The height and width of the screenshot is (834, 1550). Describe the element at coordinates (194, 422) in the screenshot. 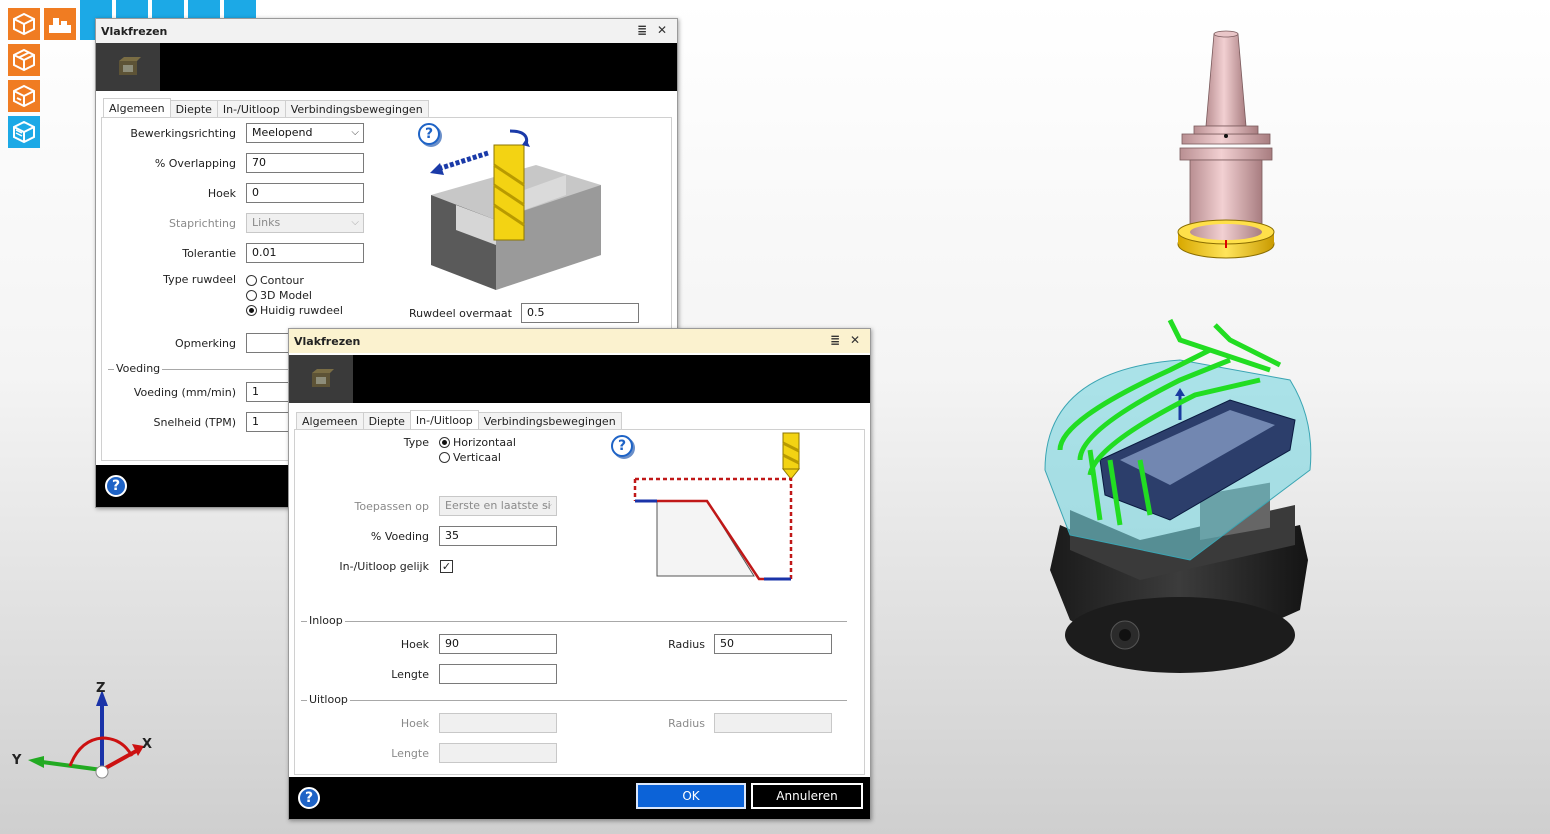

I see `snelheid-label: Snelheid (TPM)` at that location.